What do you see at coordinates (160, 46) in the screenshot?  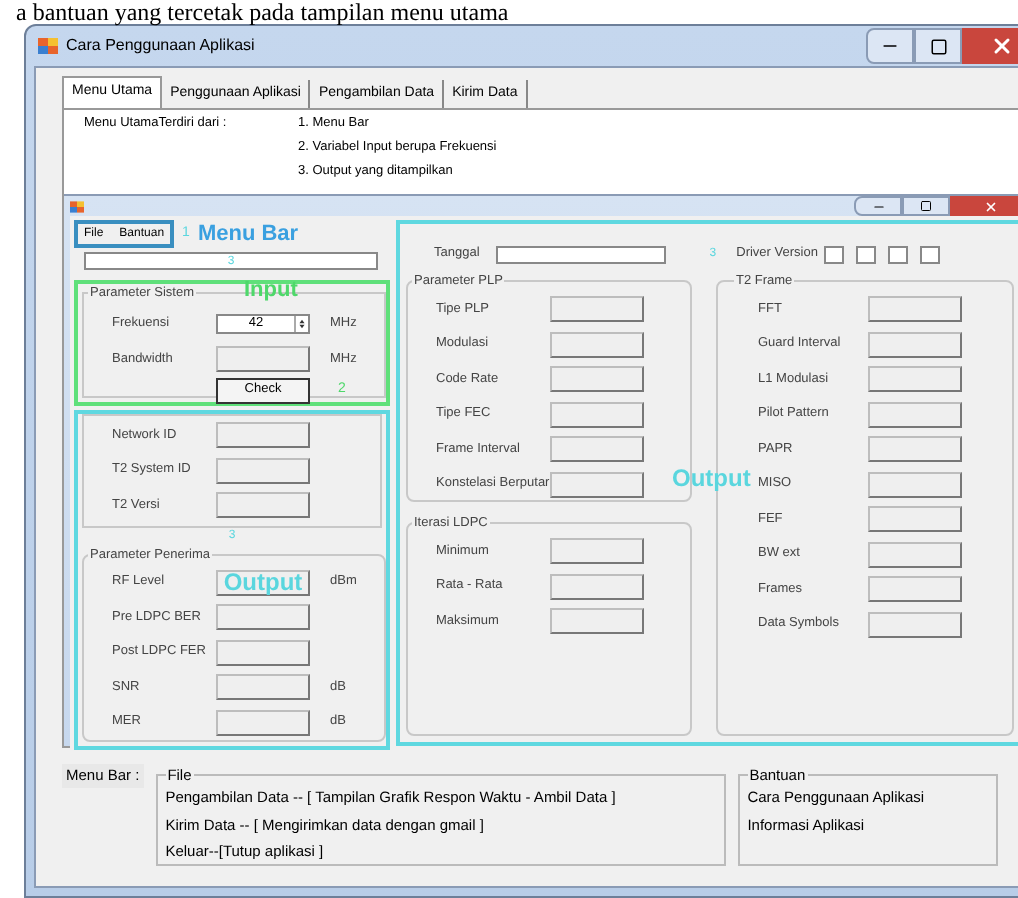 I see `window-title: Cara Penggunaan Aplikasi` at bounding box center [160, 46].